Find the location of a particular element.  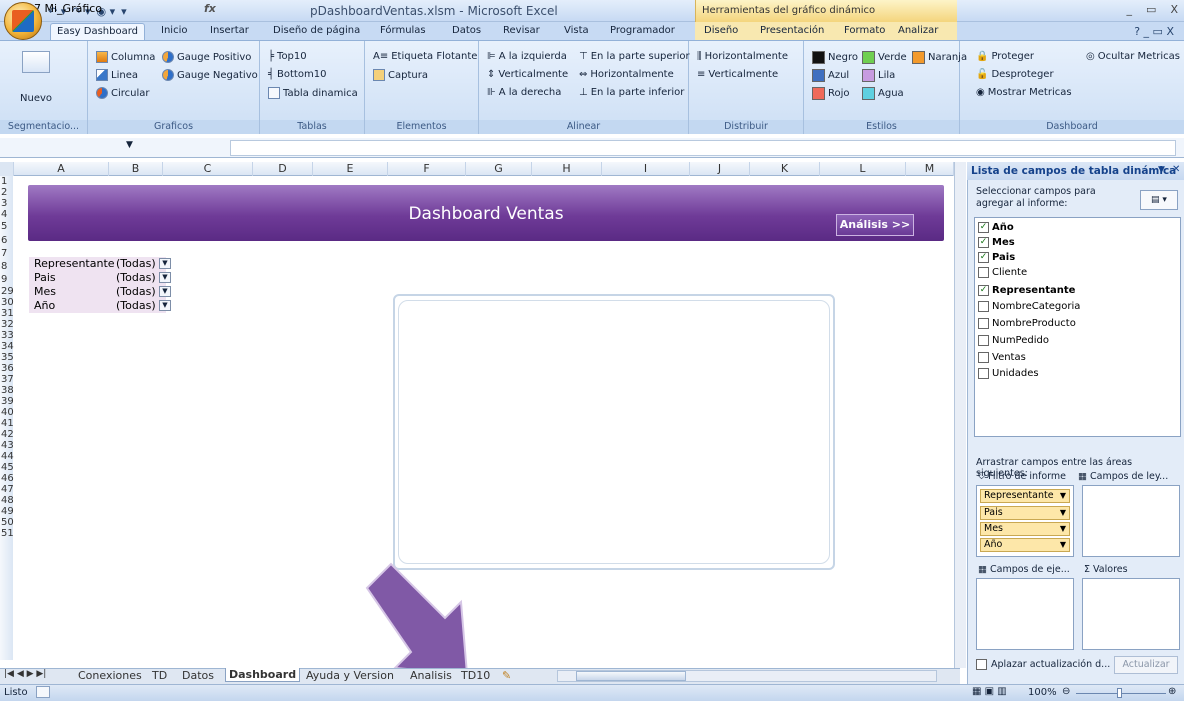

tab-analizar: Analizar is located at coordinates (918, 31).